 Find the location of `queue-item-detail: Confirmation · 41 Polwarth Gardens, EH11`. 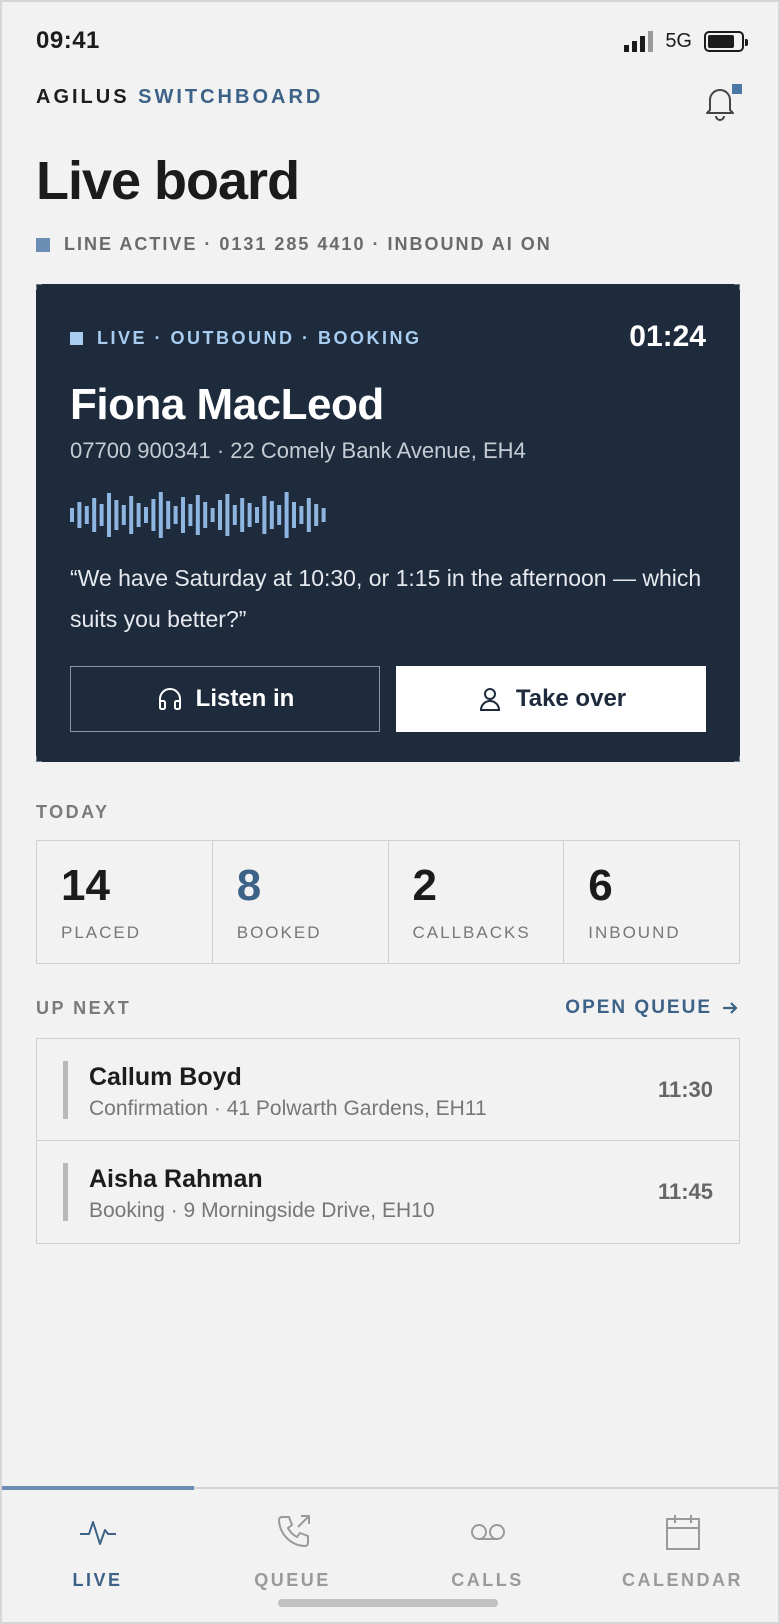

queue-item-detail: Confirmation · 41 Polwarth Gardens, EH11 is located at coordinates (288, 1108).